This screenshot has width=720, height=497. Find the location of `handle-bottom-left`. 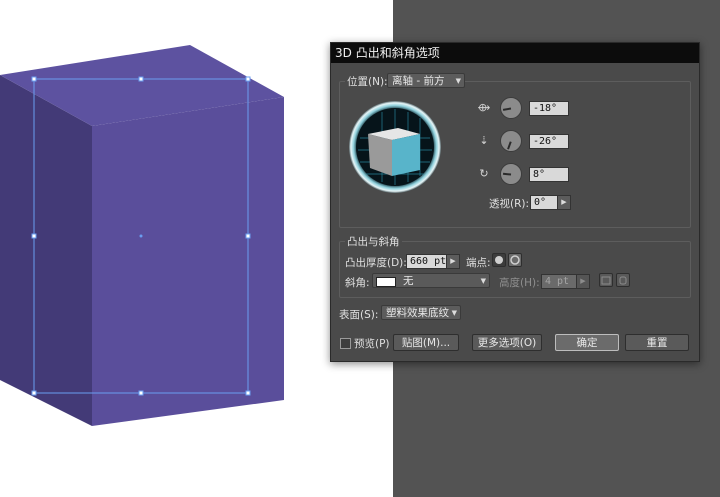

handle-bottom-left is located at coordinates (34, 393).